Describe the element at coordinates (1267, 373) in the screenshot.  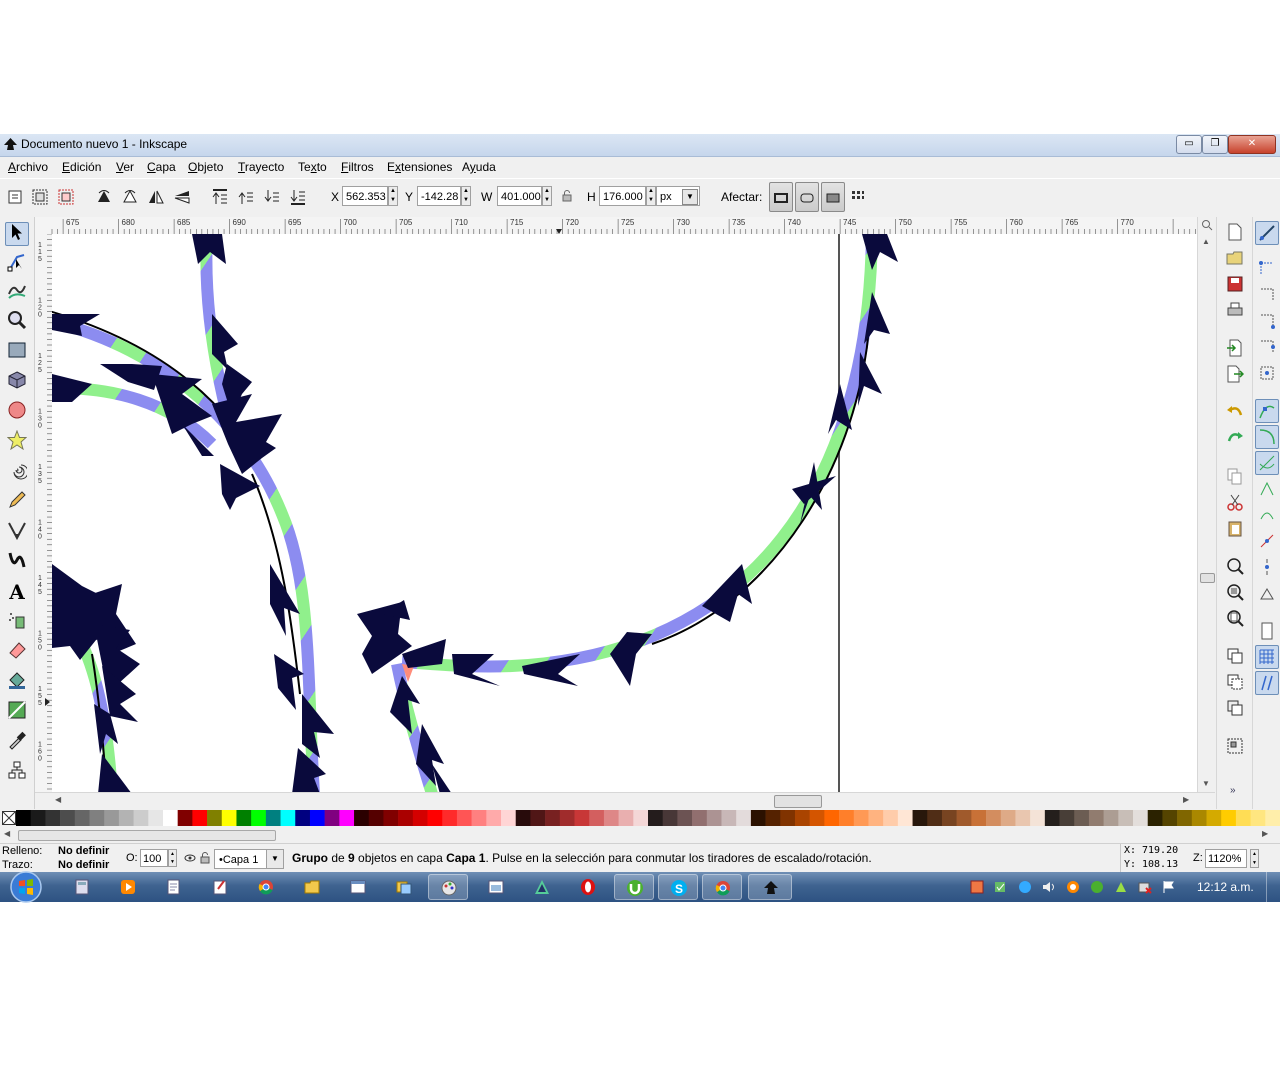
I see `snap-bbox-centers-icon` at that location.